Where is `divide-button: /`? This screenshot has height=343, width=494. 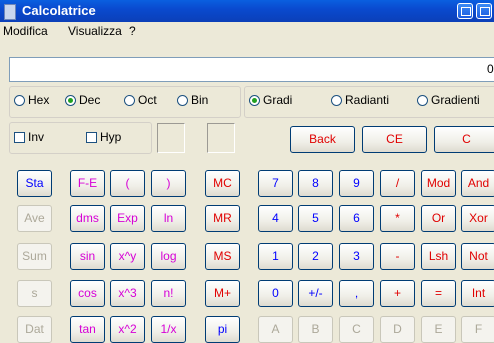
divide-button: / is located at coordinates (397, 183).